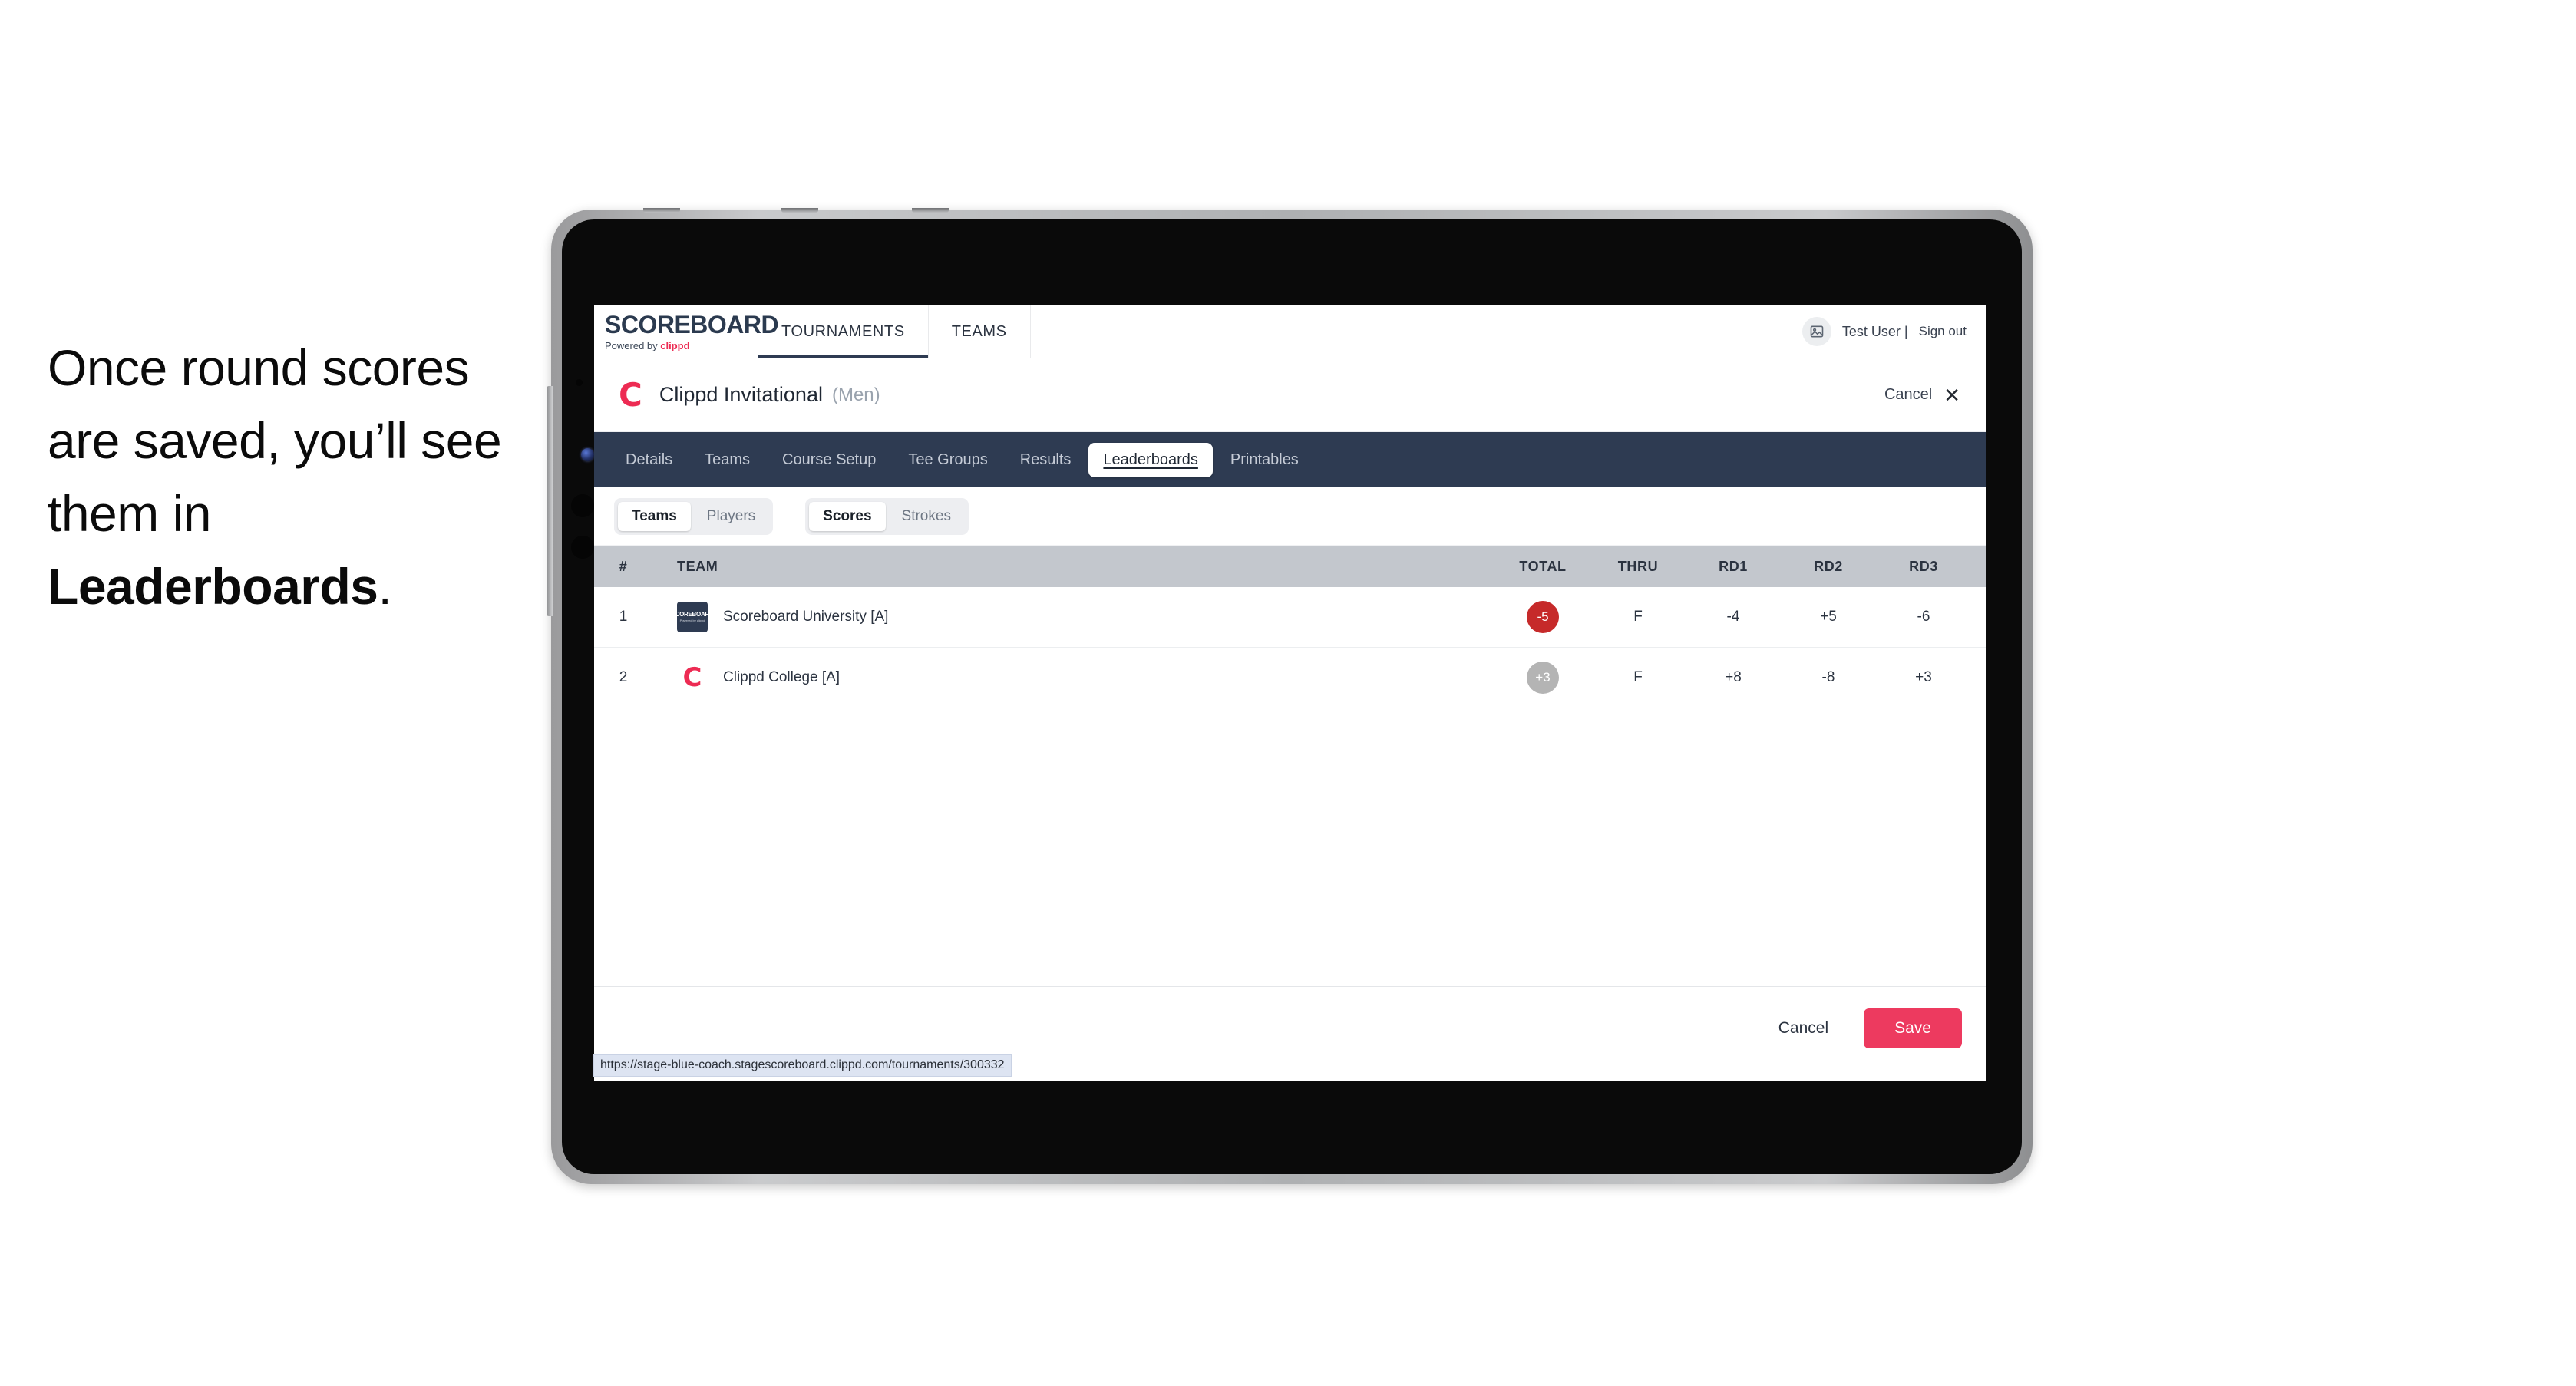  I want to click on column-header-rd2: RD2, so click(1828, 566).